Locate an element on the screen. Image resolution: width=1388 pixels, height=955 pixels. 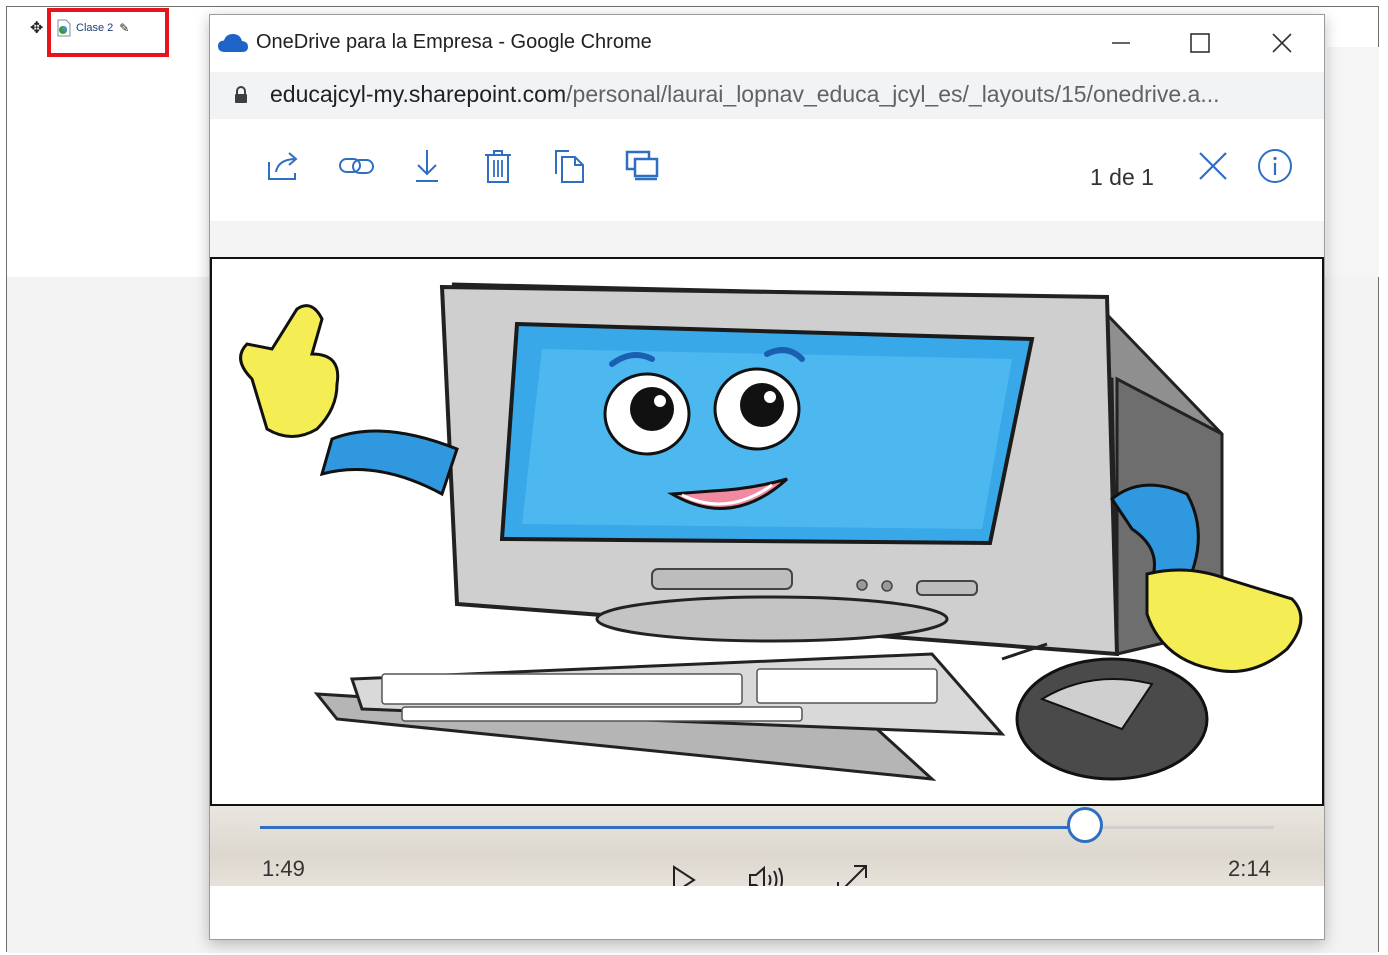
copy-icon is located at coordinates (570, 166).